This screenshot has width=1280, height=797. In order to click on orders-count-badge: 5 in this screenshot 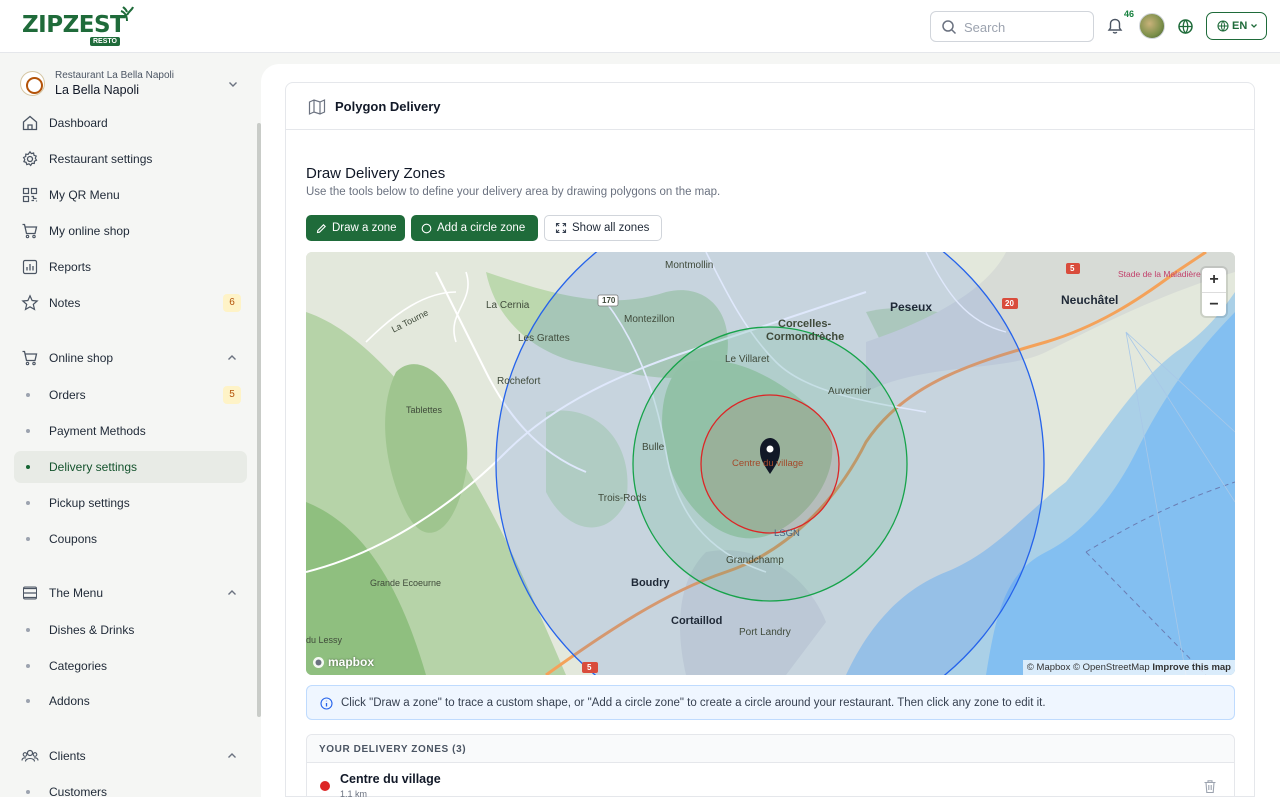, I will do `click(232, 395)`.